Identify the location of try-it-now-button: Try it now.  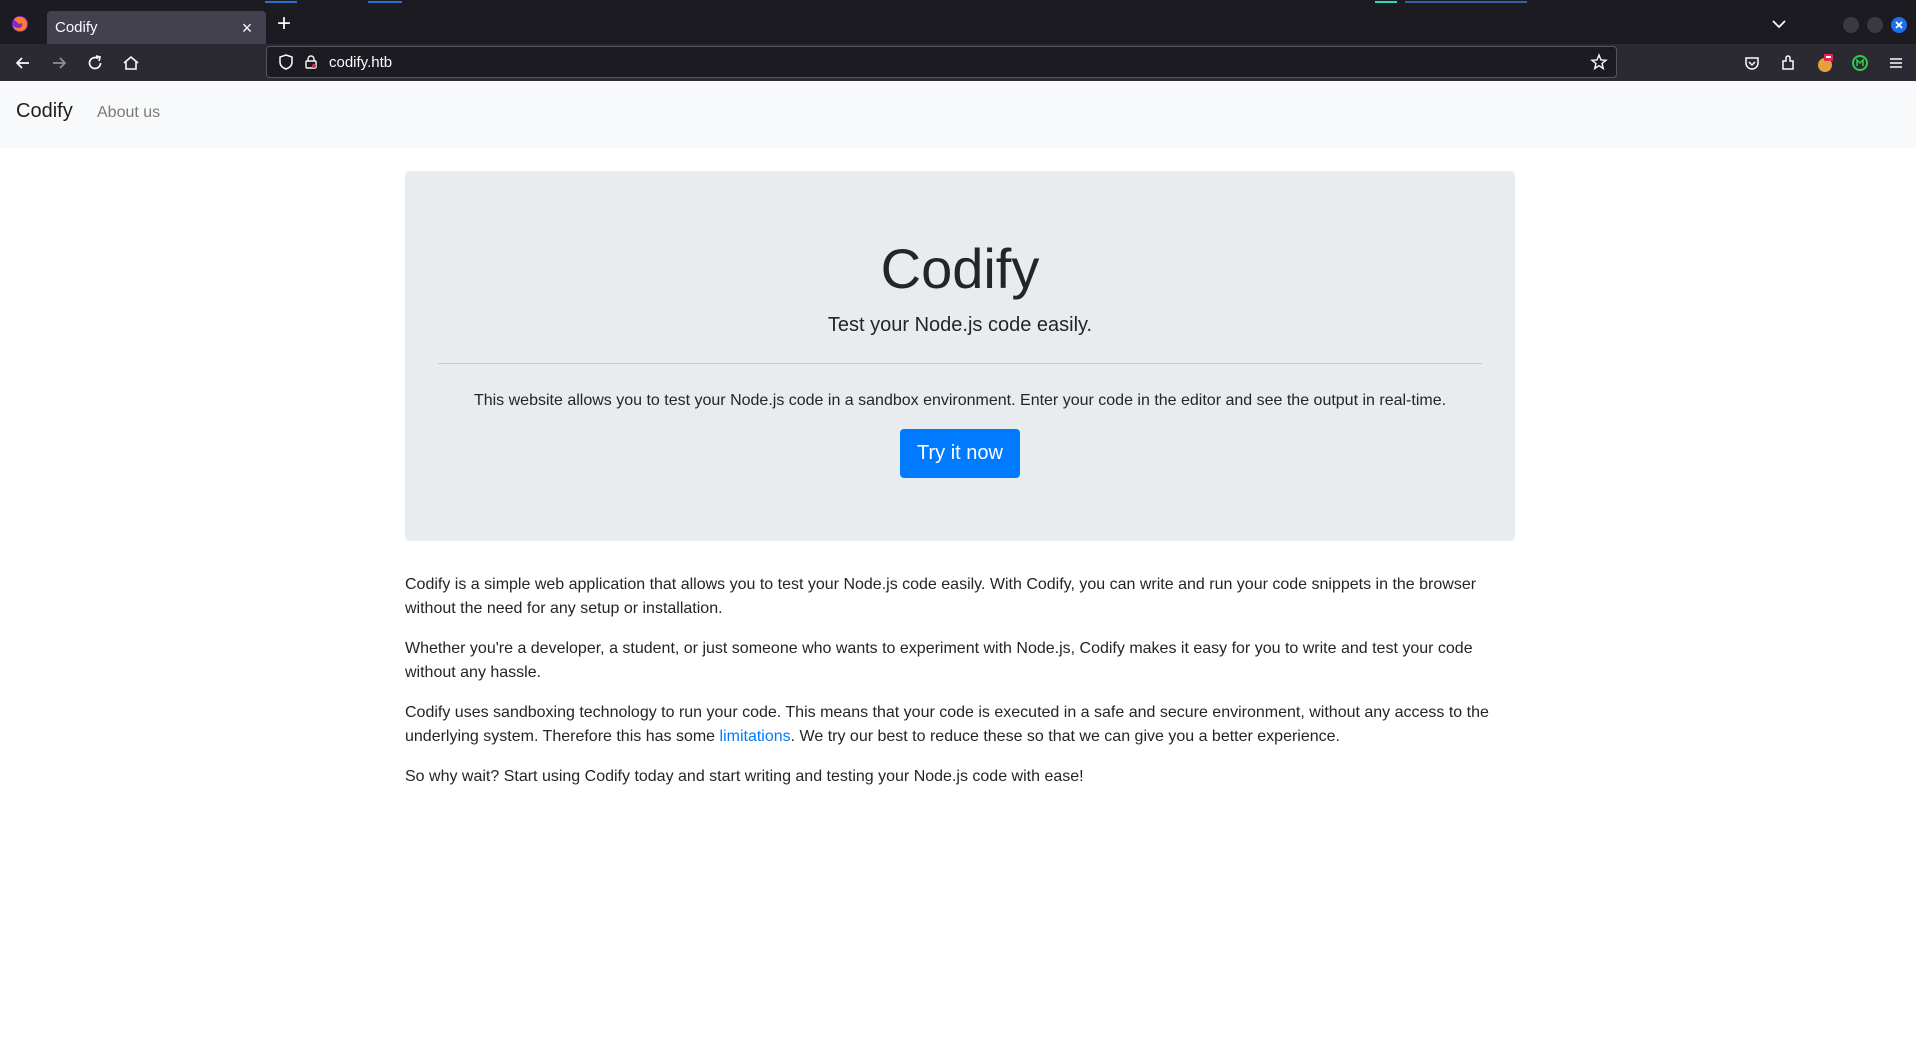
(960, 453).